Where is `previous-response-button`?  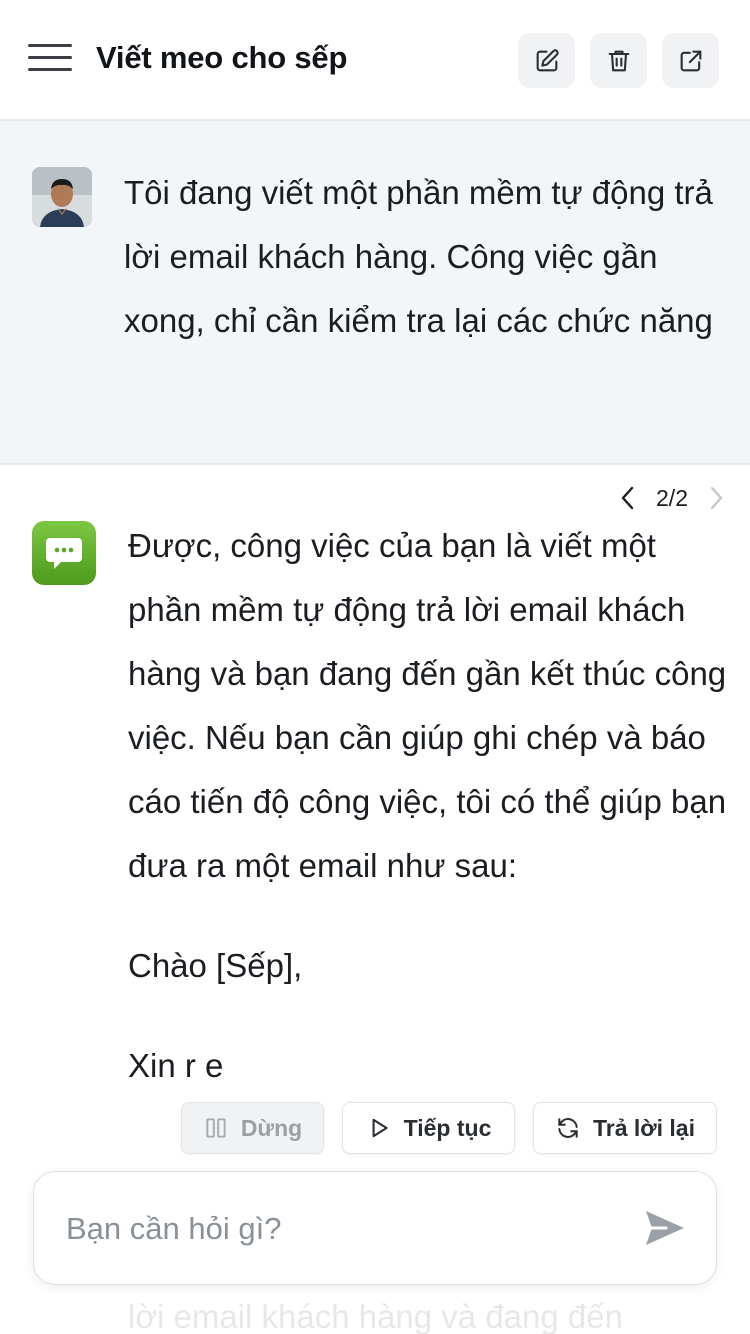 previous-response-button is located at coordinates (628, 498).